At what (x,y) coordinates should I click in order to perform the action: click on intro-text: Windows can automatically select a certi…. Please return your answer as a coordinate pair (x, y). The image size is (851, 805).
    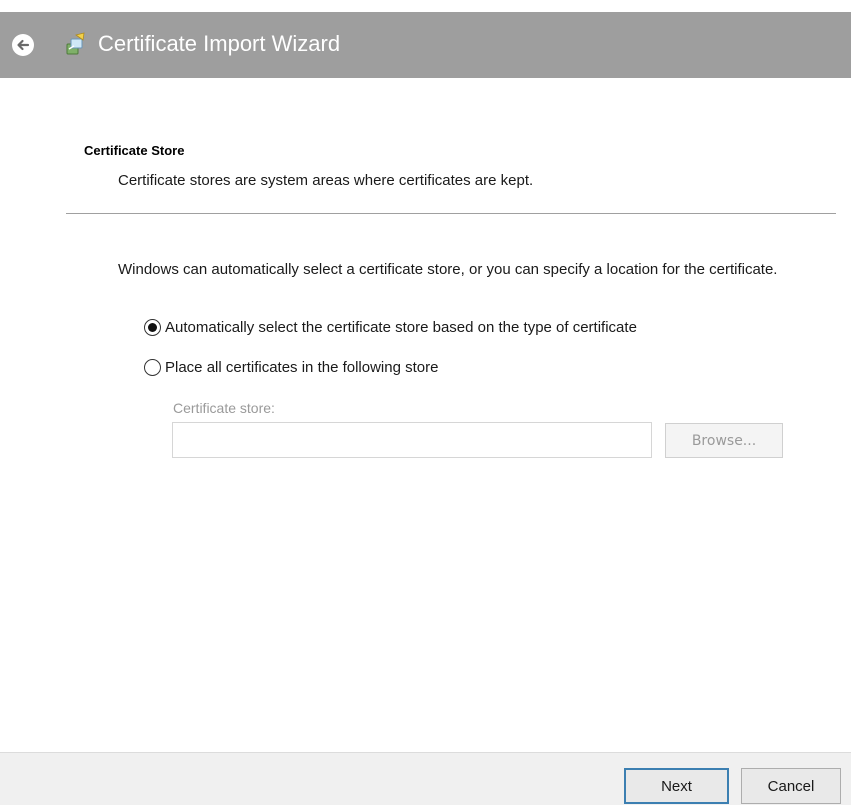
    Looking at the image, I should click on (448, 269).